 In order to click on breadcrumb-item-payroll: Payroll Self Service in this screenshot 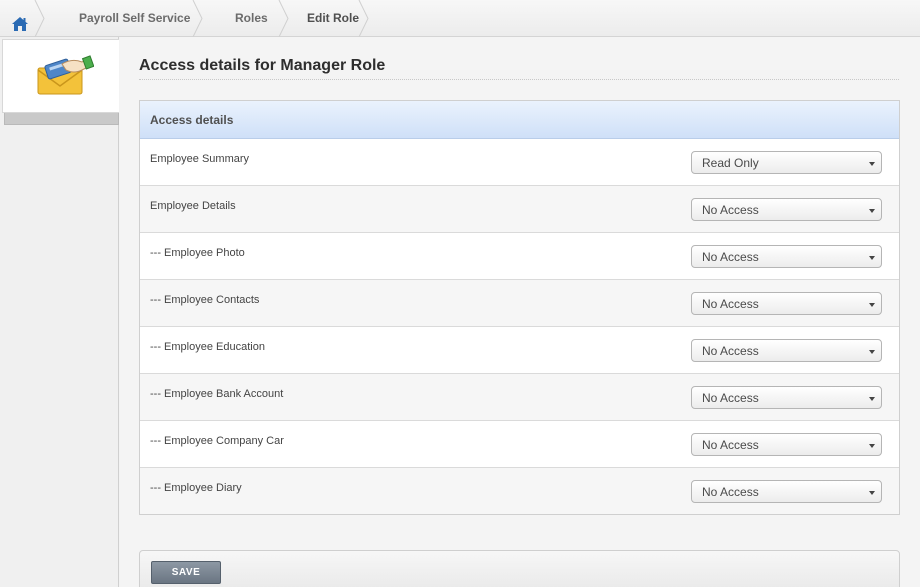, I will do `click(124, 18)`.